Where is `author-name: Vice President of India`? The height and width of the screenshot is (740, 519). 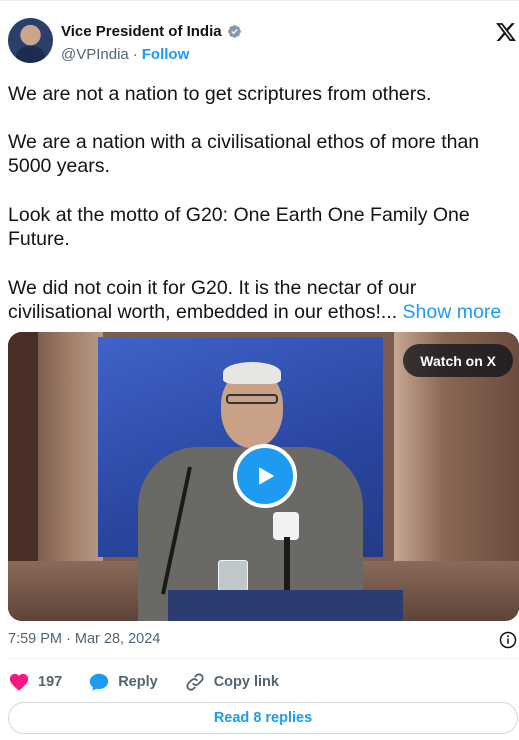 author-name: Vice President of India is located at coordinates (141, 31).